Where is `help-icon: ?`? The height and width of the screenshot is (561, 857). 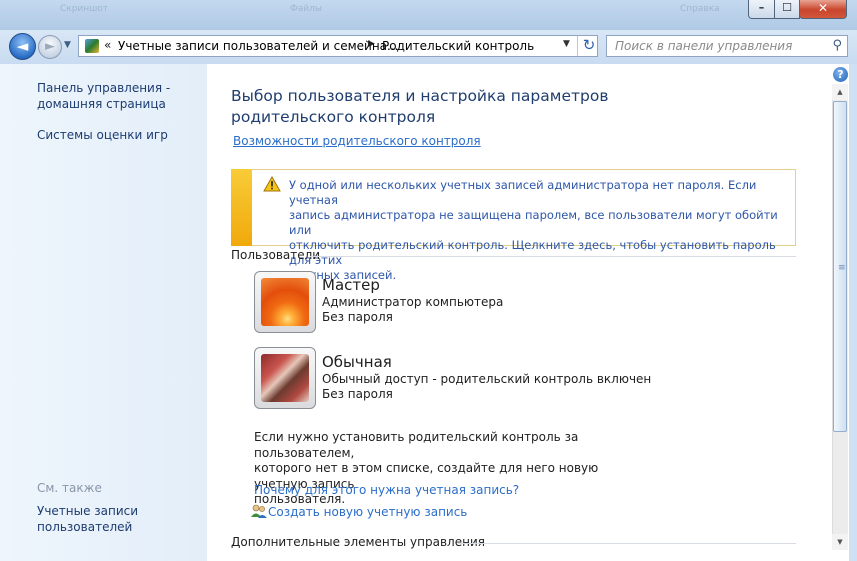 help-icon: ? is located at coordinates (840, 74).